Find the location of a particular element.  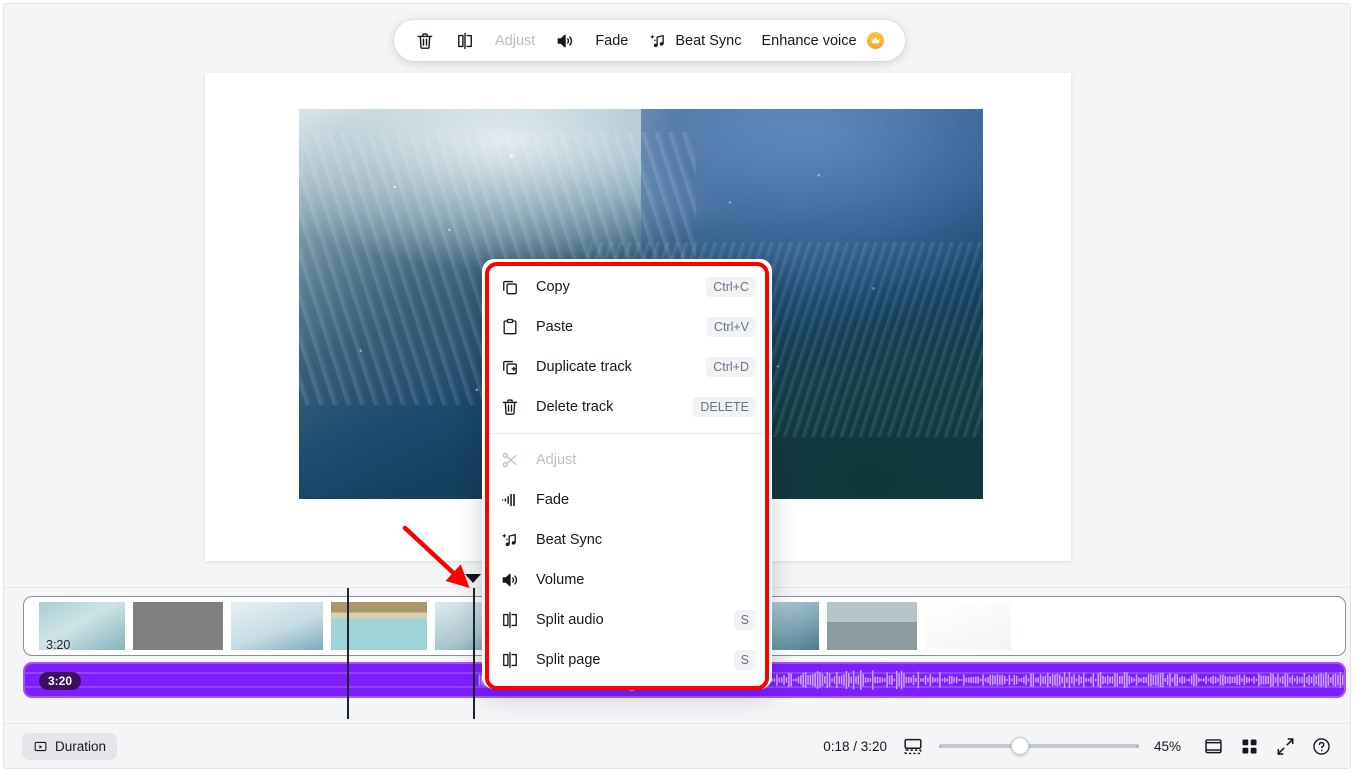

time-readout: 0:18 / 3:20 is located at coordinates (855, 746).